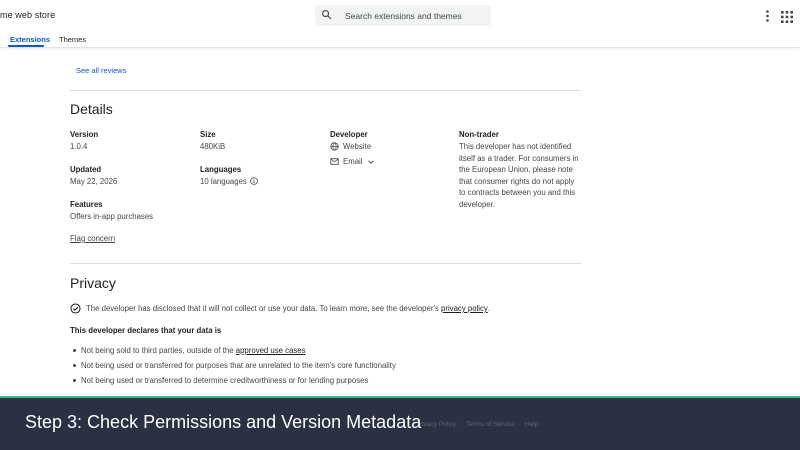 The image size is (800, 450). Describe the element at coordinates (488, 308) in the screenshot. I see `disclosure-end: .` at that location.